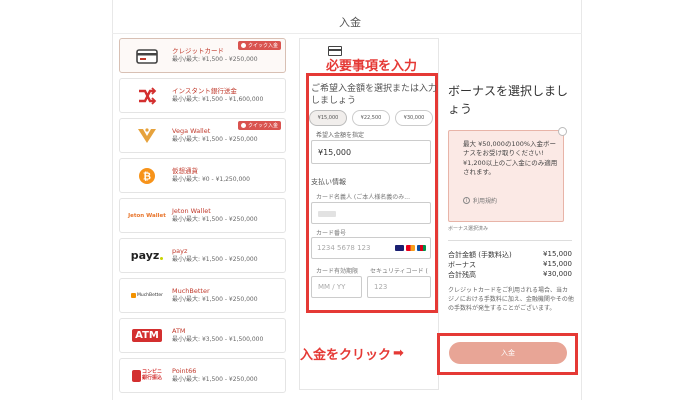 The width and height of the screenshot is (700, 400). I want to click on bonus-title: ボーナスを選択しましょう, so click(508, 100).